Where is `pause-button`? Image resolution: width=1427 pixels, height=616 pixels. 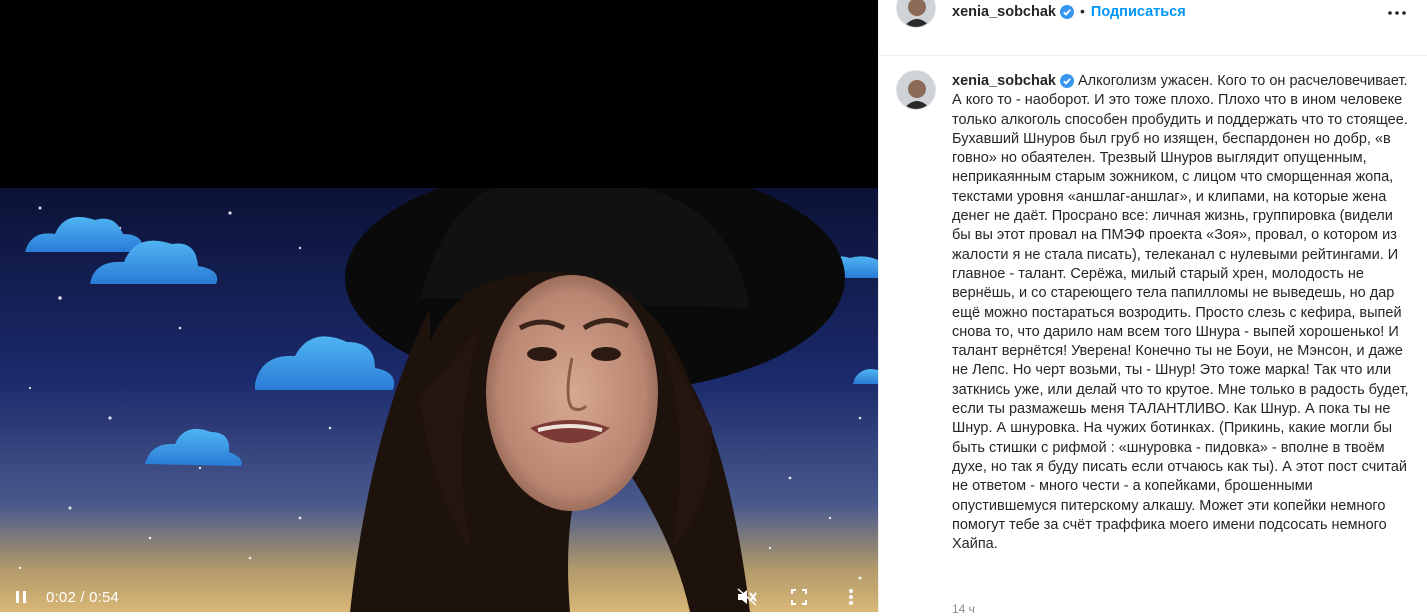
pause-button is located at coordinates (21, 597).